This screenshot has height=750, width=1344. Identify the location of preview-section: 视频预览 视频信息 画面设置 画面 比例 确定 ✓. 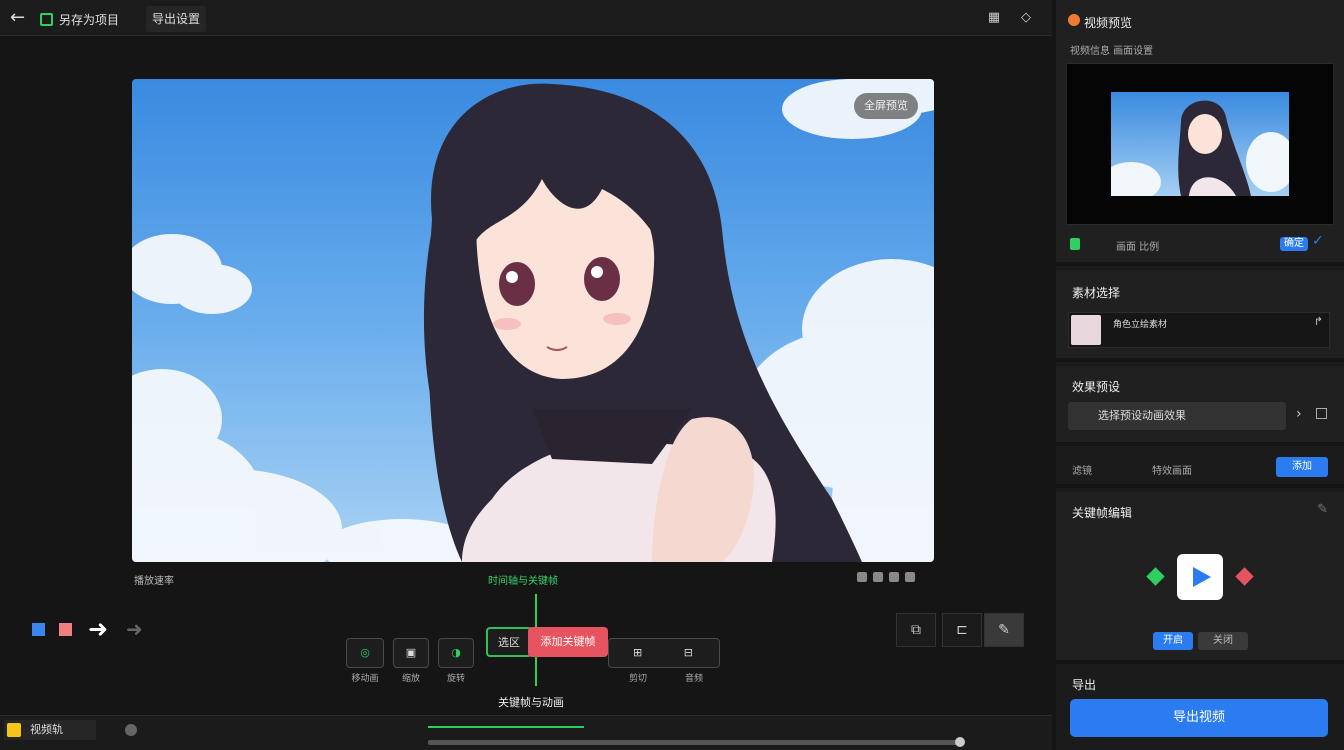
(1200, 133).